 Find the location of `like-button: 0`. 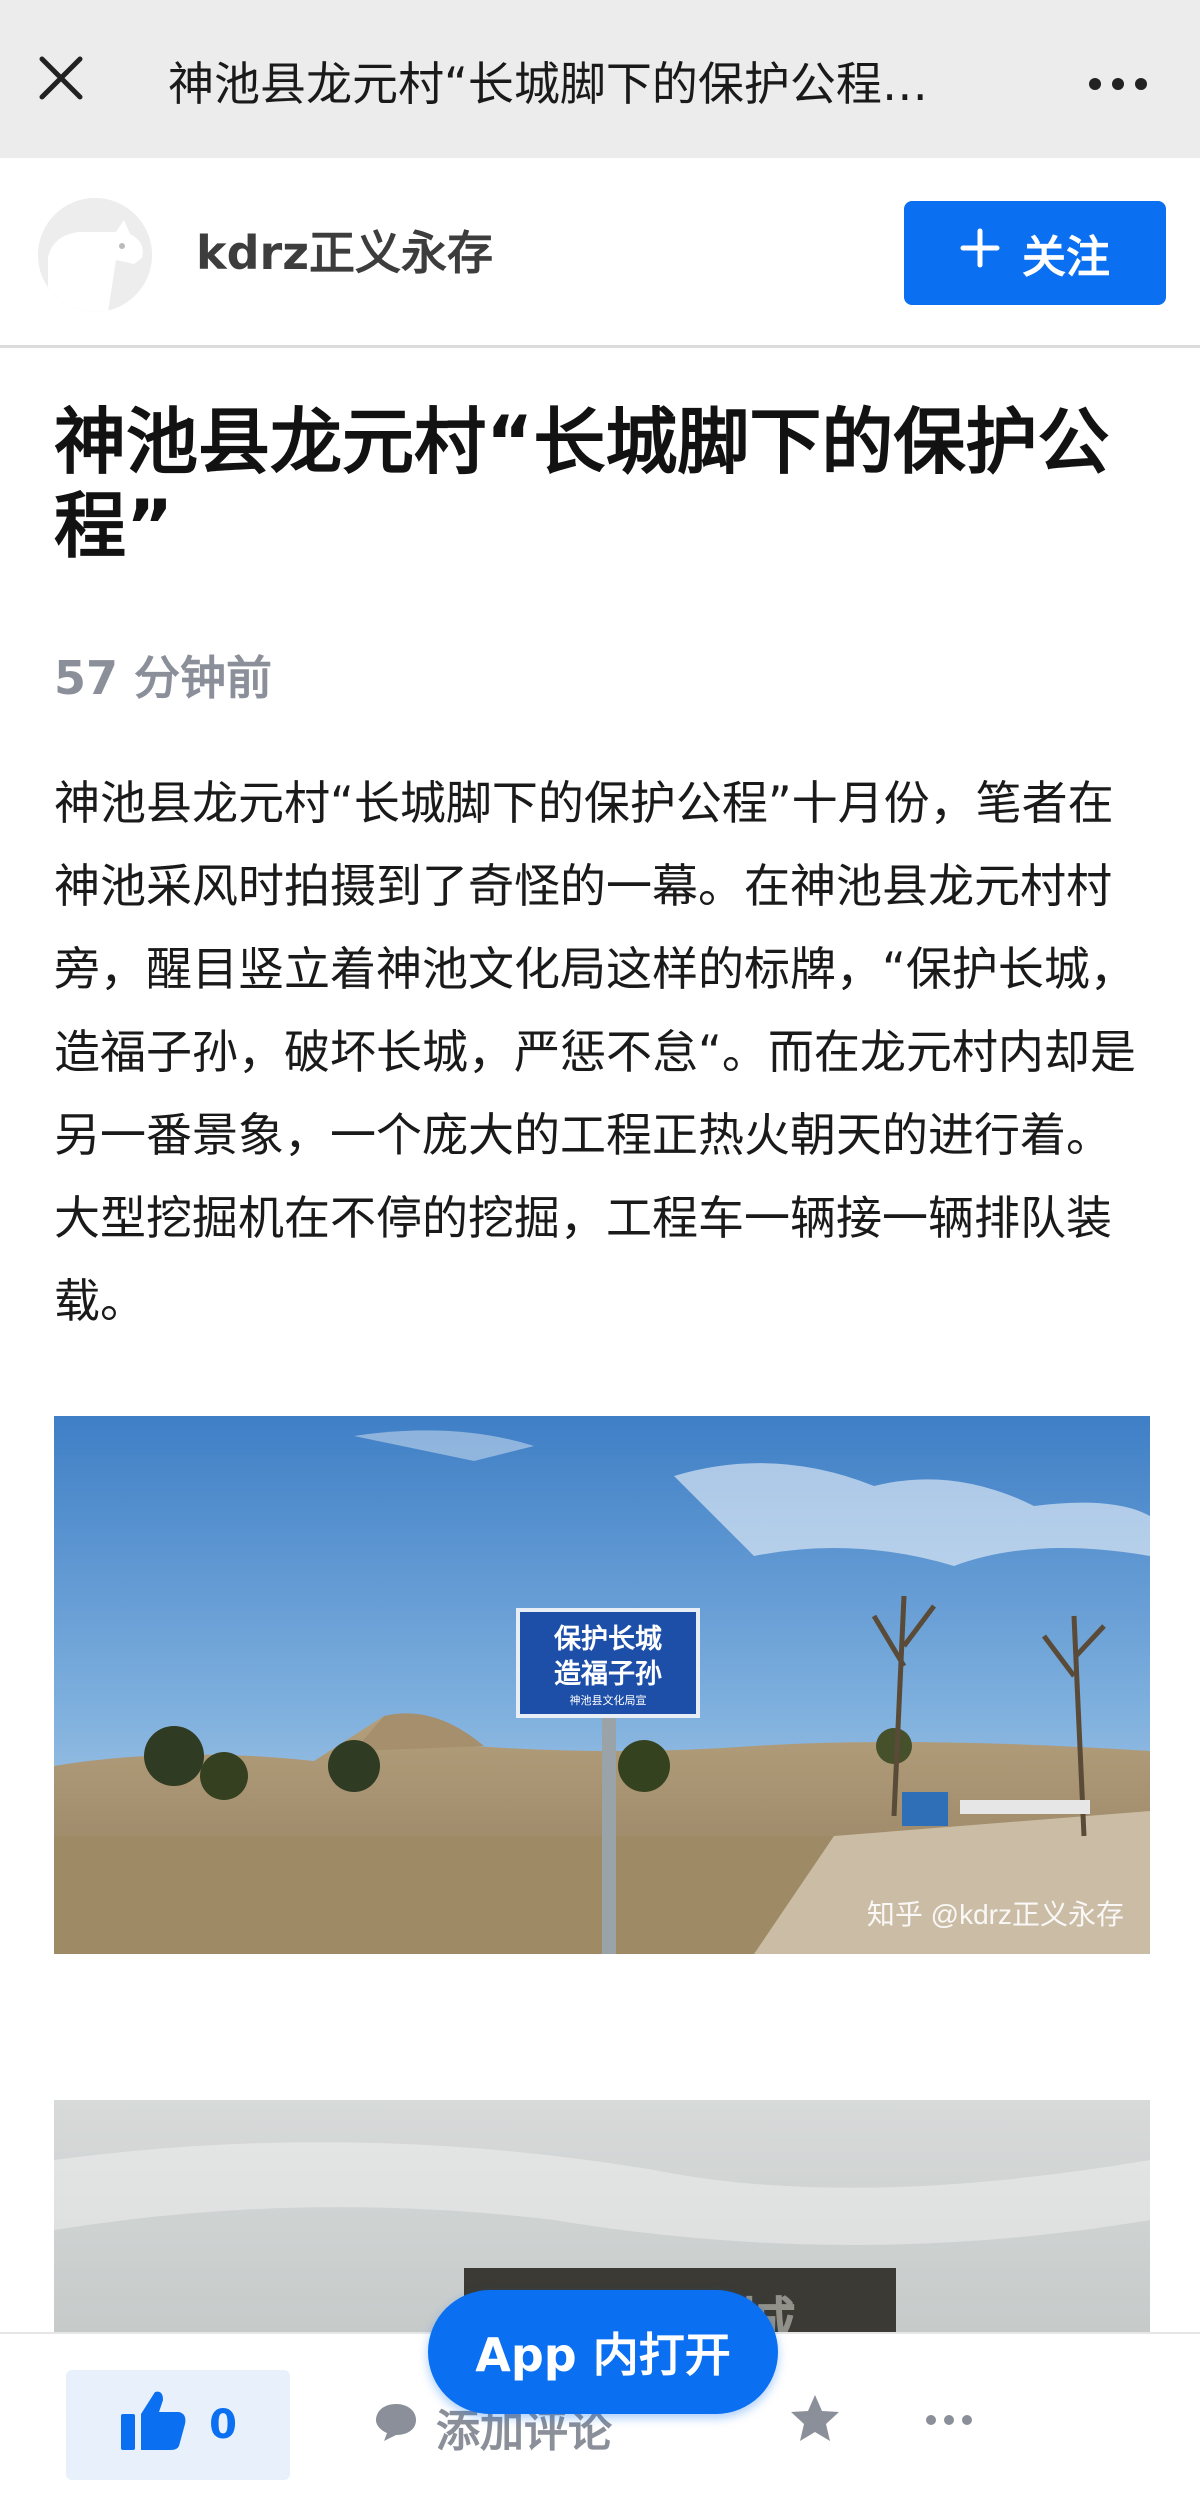

like-button: 0 is located at coordinates (178, 2425).